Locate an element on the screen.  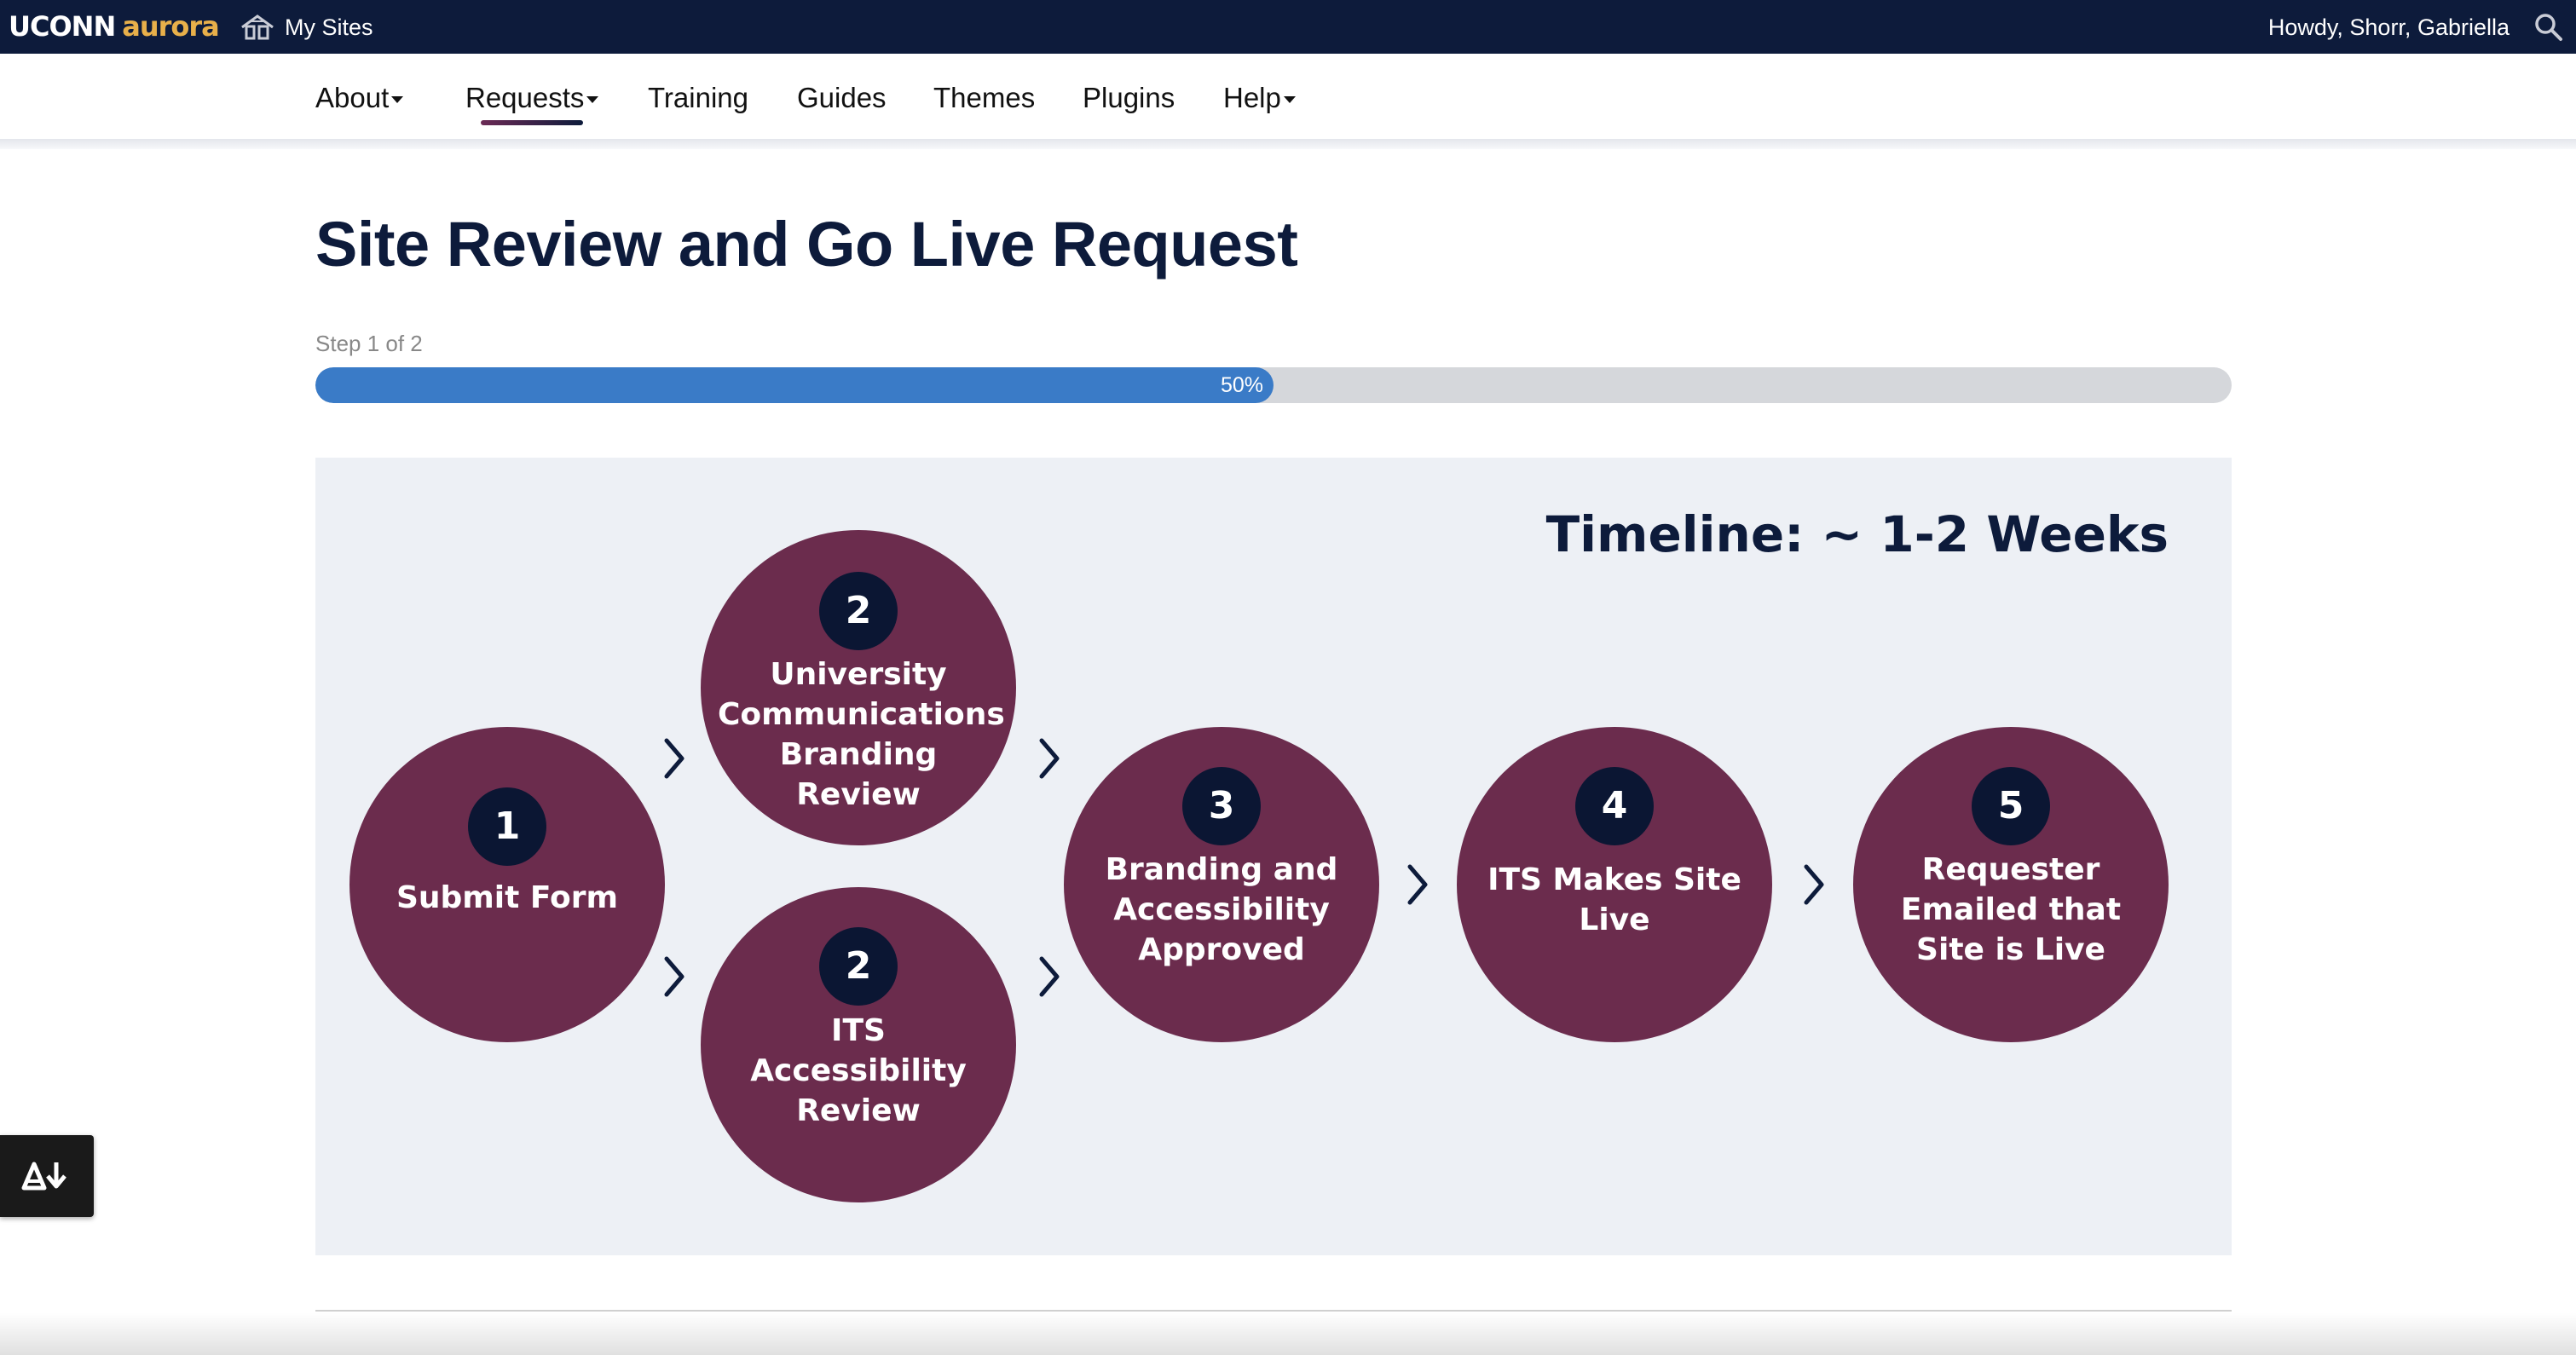
step-label: Branding and Accessibility Approved is located at coordinates (1221, 910).